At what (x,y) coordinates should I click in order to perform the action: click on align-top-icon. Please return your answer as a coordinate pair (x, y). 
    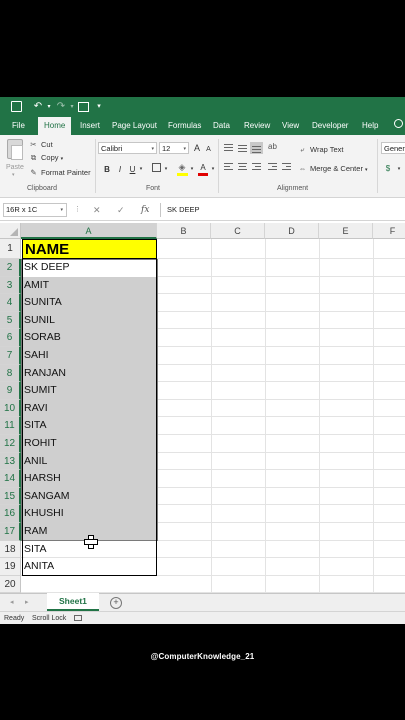
    Looking at the image, I should click on (228, 148).